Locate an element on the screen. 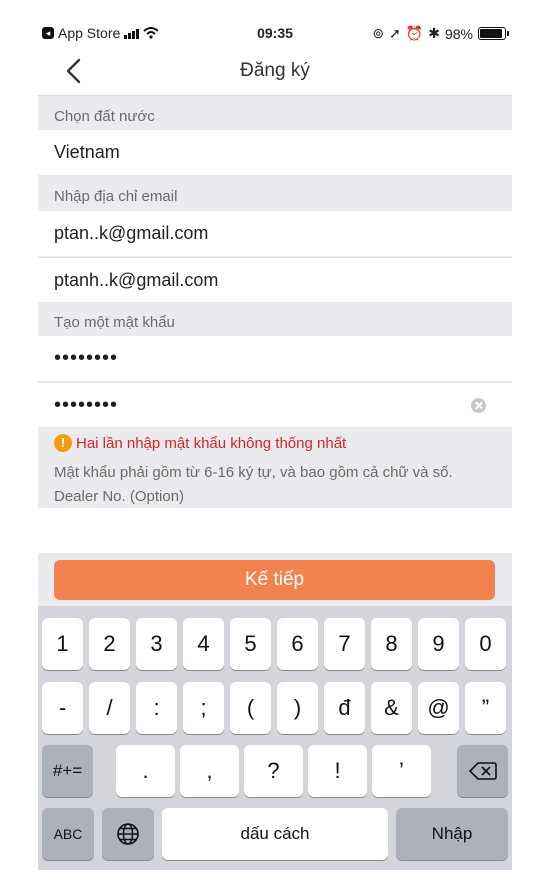 Image resolution: width=550 pixels, height=888 pixels. dealer-field is located at coordinates (275, 530).